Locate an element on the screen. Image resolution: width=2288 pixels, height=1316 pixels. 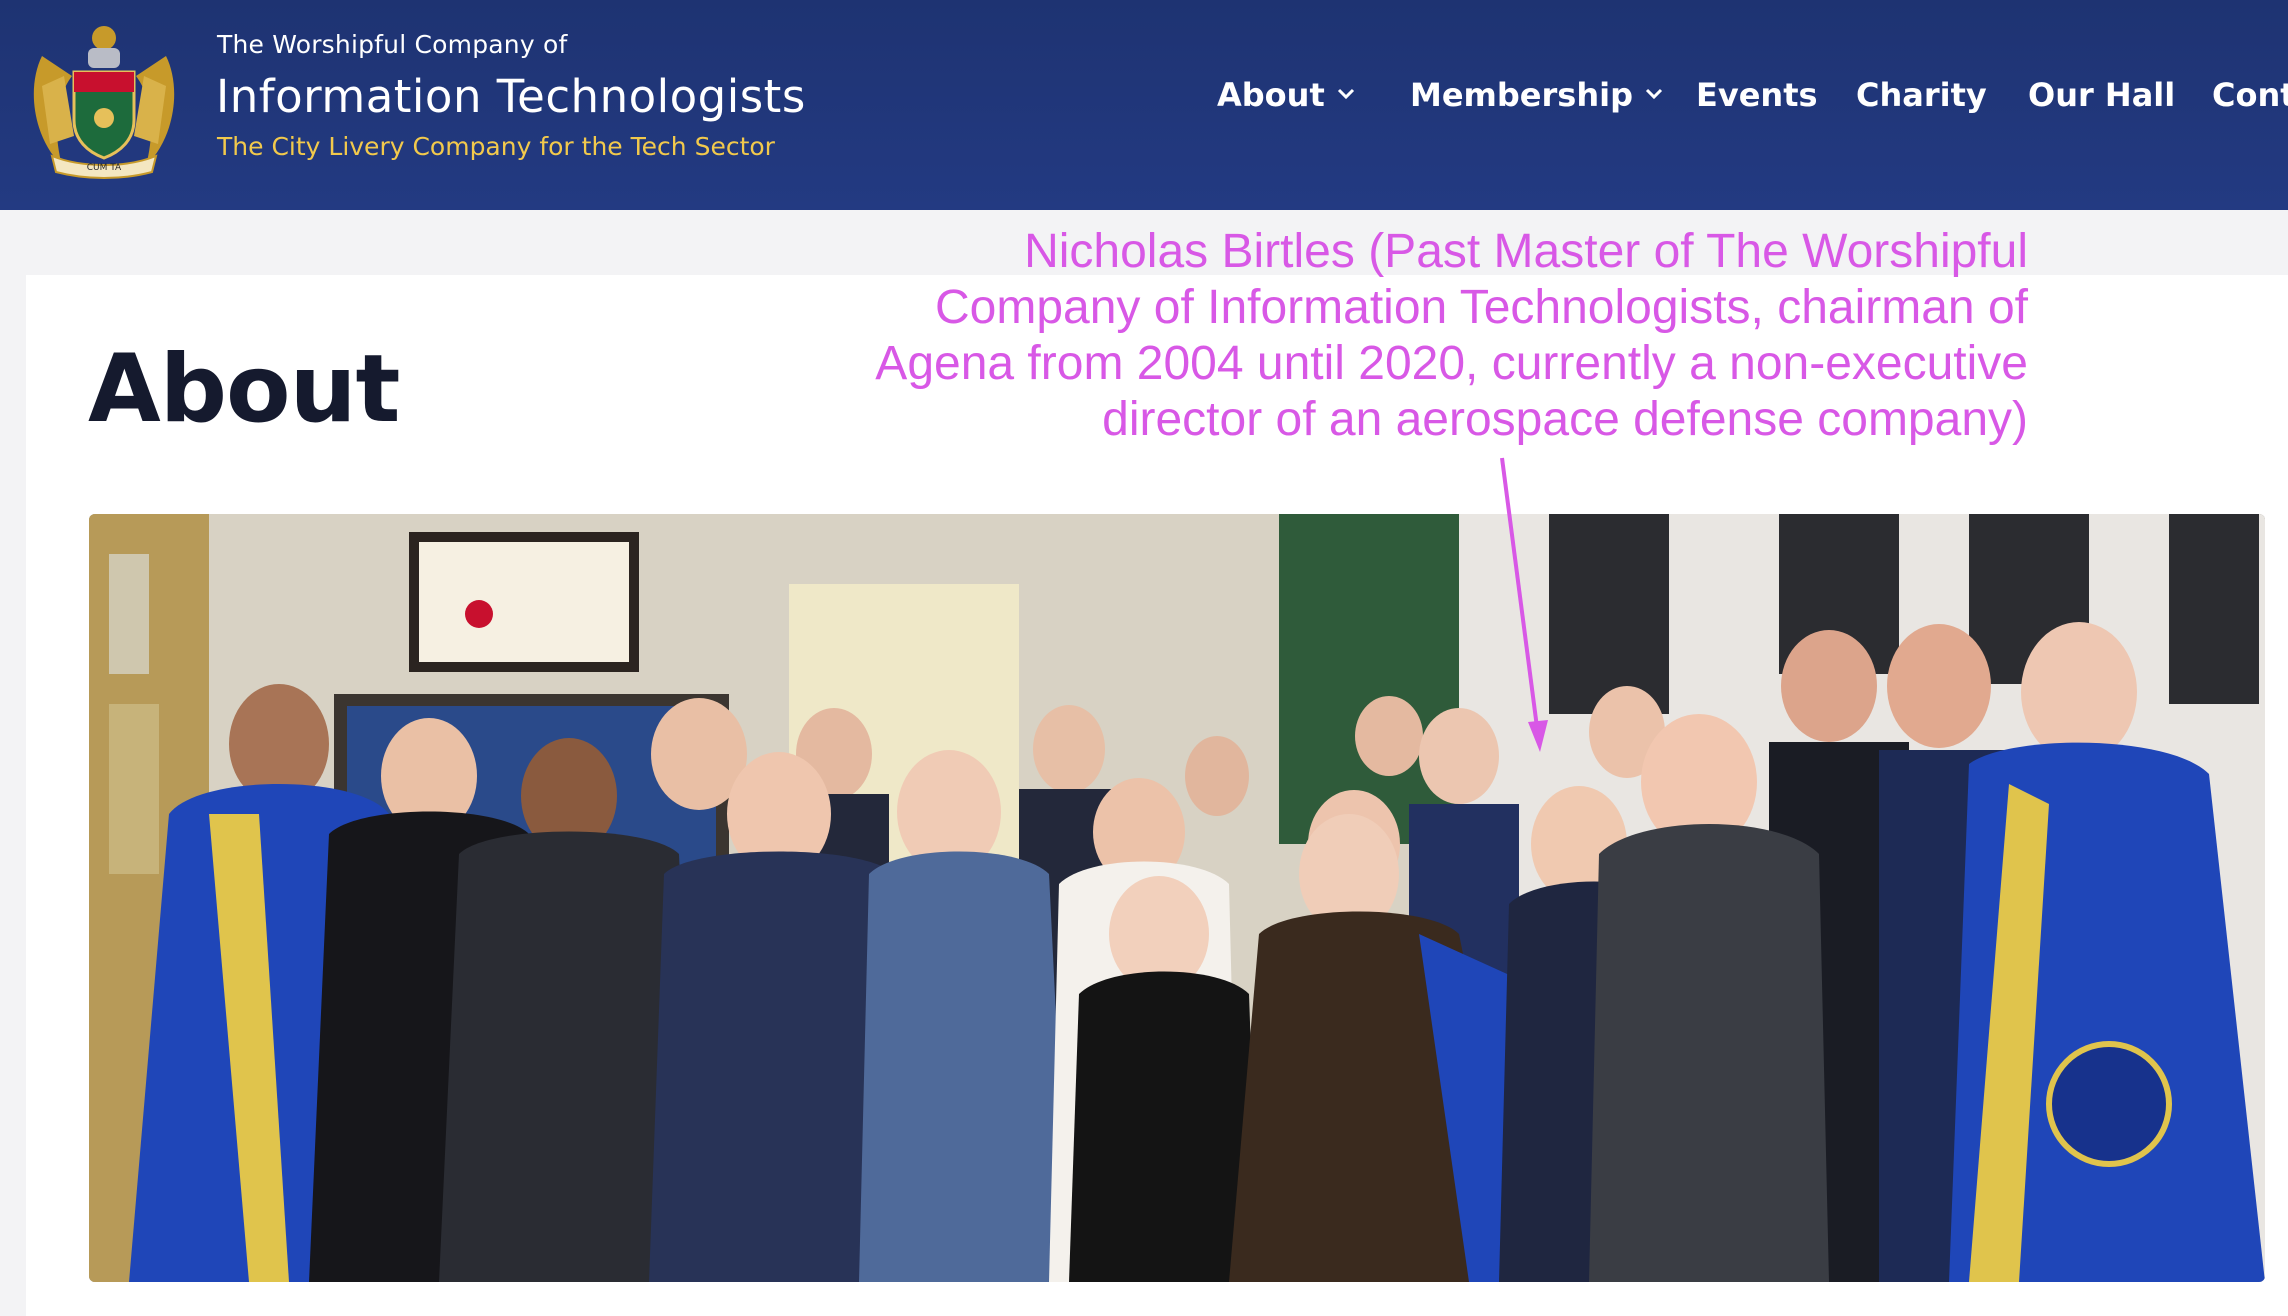
nav-item-about: About is located at coordinates (1286, 95).